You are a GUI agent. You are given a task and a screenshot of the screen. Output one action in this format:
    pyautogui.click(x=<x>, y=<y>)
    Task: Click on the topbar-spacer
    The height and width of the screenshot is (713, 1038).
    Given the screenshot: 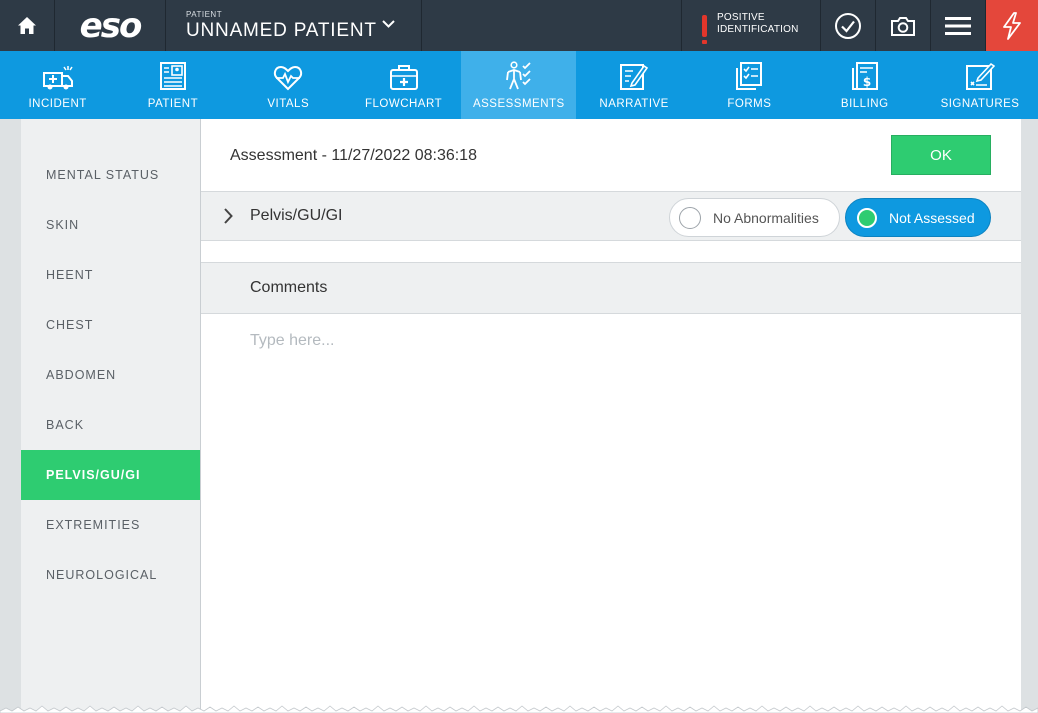 What is the action you would take?
    pyautogui.click(x=552, y=25)
    